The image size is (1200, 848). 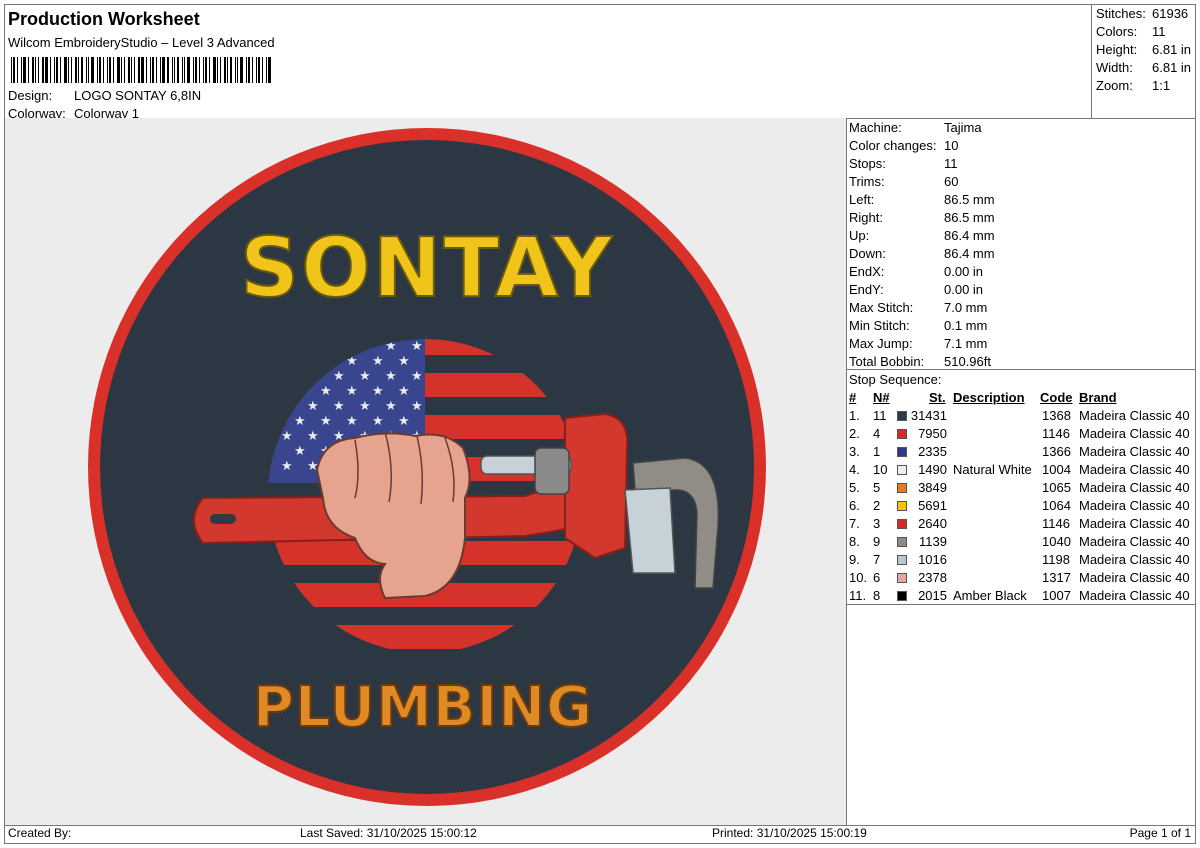 What do you see at coordinates (967, 361) in the screenshot?
I see `info-value: 510.96ft` at bounding box center [967, 361].